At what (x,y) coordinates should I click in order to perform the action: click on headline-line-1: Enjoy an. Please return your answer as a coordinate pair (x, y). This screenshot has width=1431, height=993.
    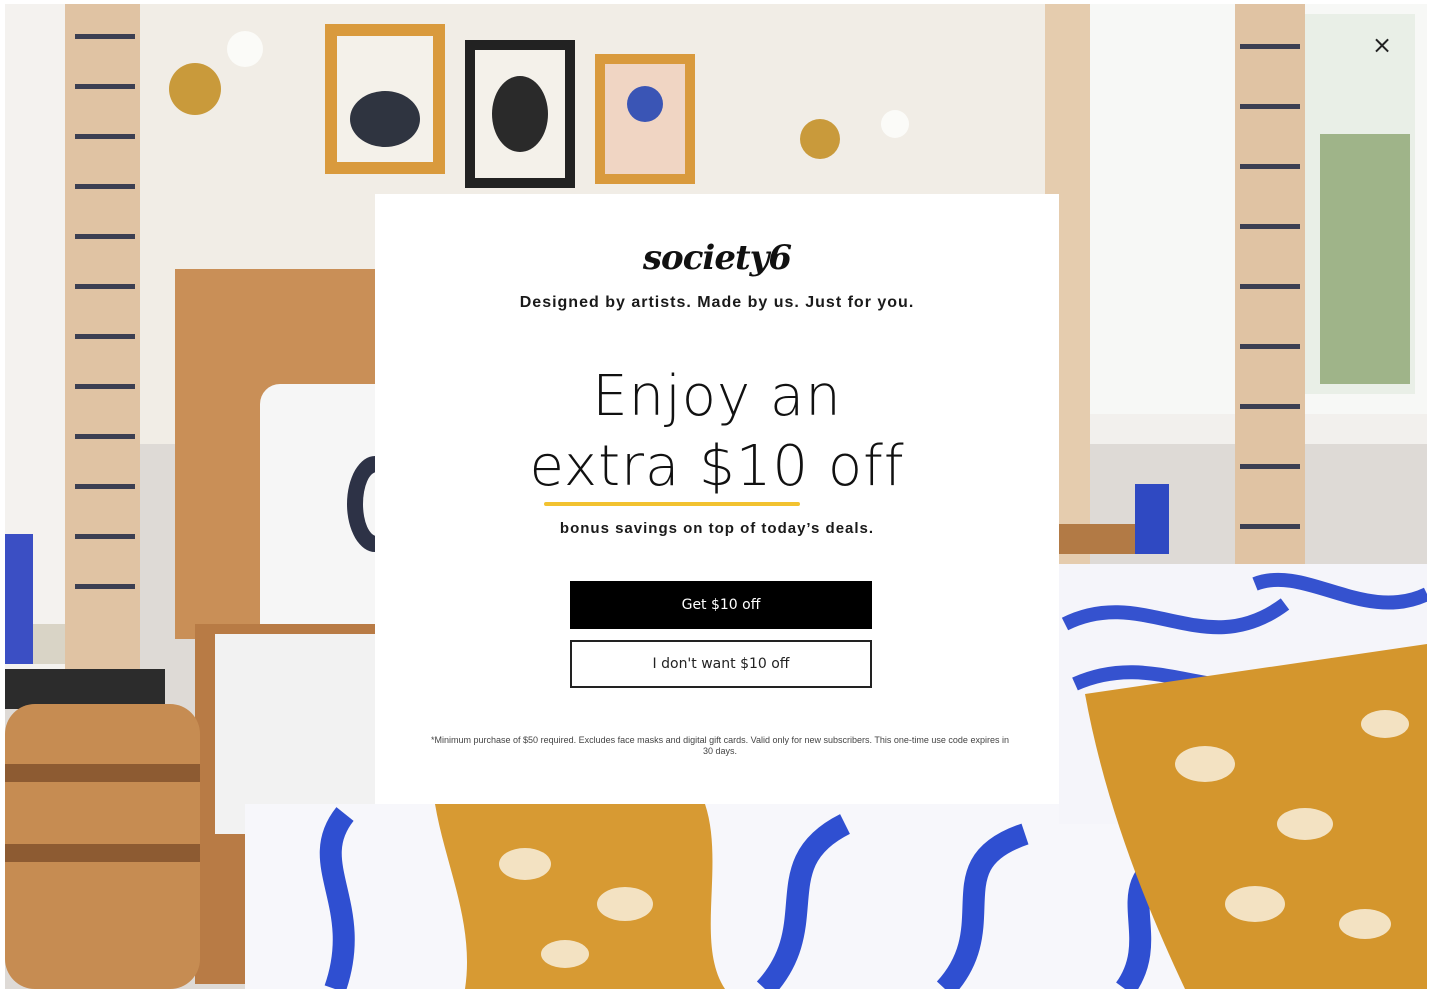
    Looking at the image, I should click on (717, 396).